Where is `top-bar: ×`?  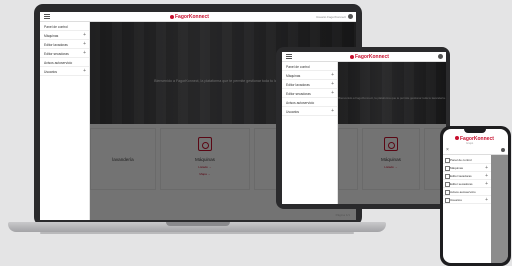 top-bar: × is located at coordinates (475, 150).